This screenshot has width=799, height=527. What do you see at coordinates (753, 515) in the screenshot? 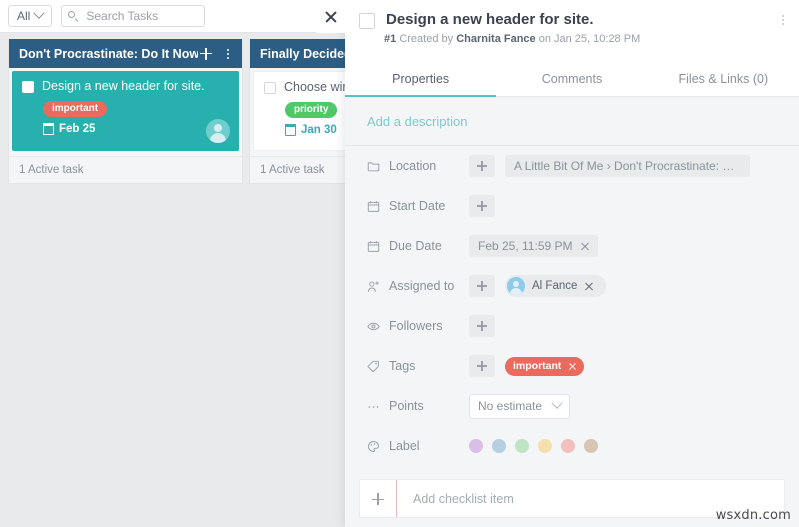
I see `watermark: wsxdn.com` at bounding box center [753, 515].